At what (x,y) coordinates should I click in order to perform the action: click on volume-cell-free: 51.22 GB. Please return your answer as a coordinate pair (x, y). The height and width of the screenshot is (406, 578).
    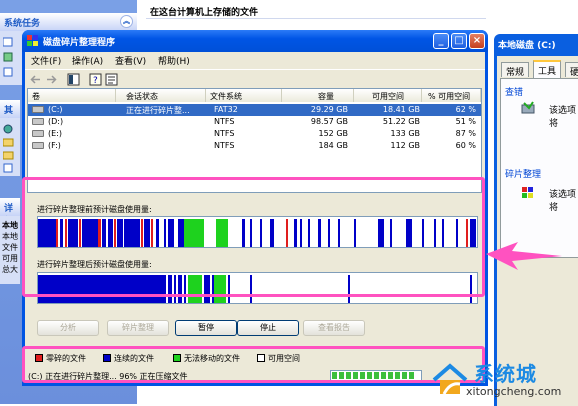
    Looking at the image, I should click on (401, 121).